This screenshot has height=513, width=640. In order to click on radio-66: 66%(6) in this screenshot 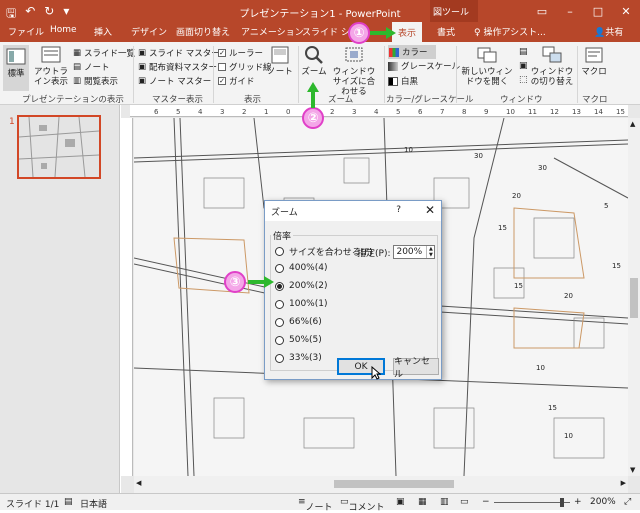, I will do `click(298, 322)`.